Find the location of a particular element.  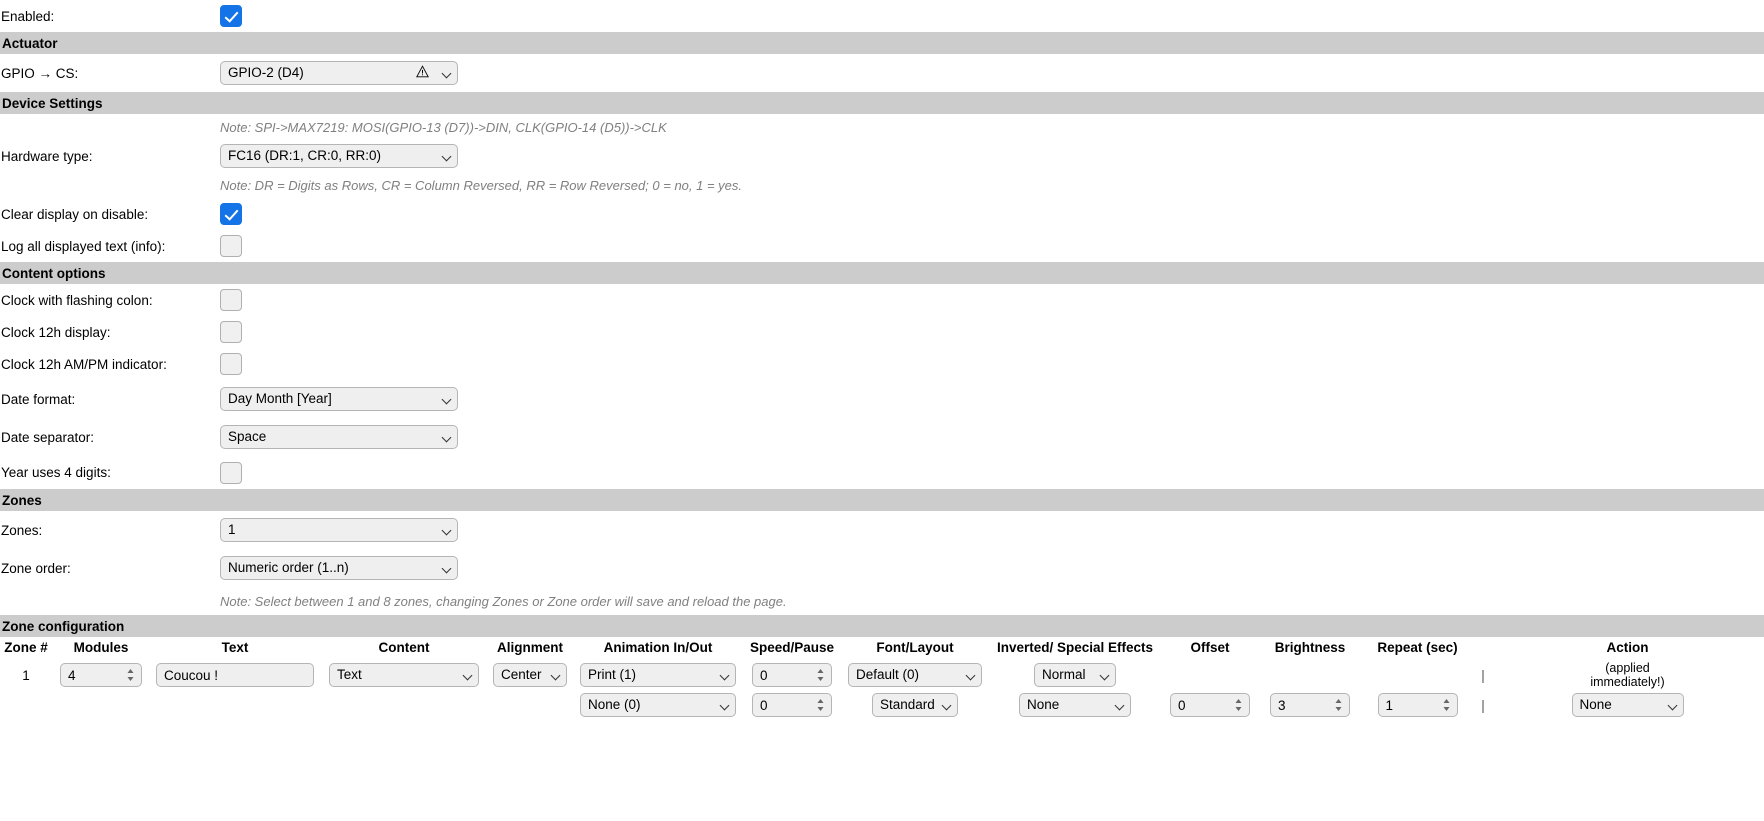

content-cell: Text is located at coordinates (404, 675).